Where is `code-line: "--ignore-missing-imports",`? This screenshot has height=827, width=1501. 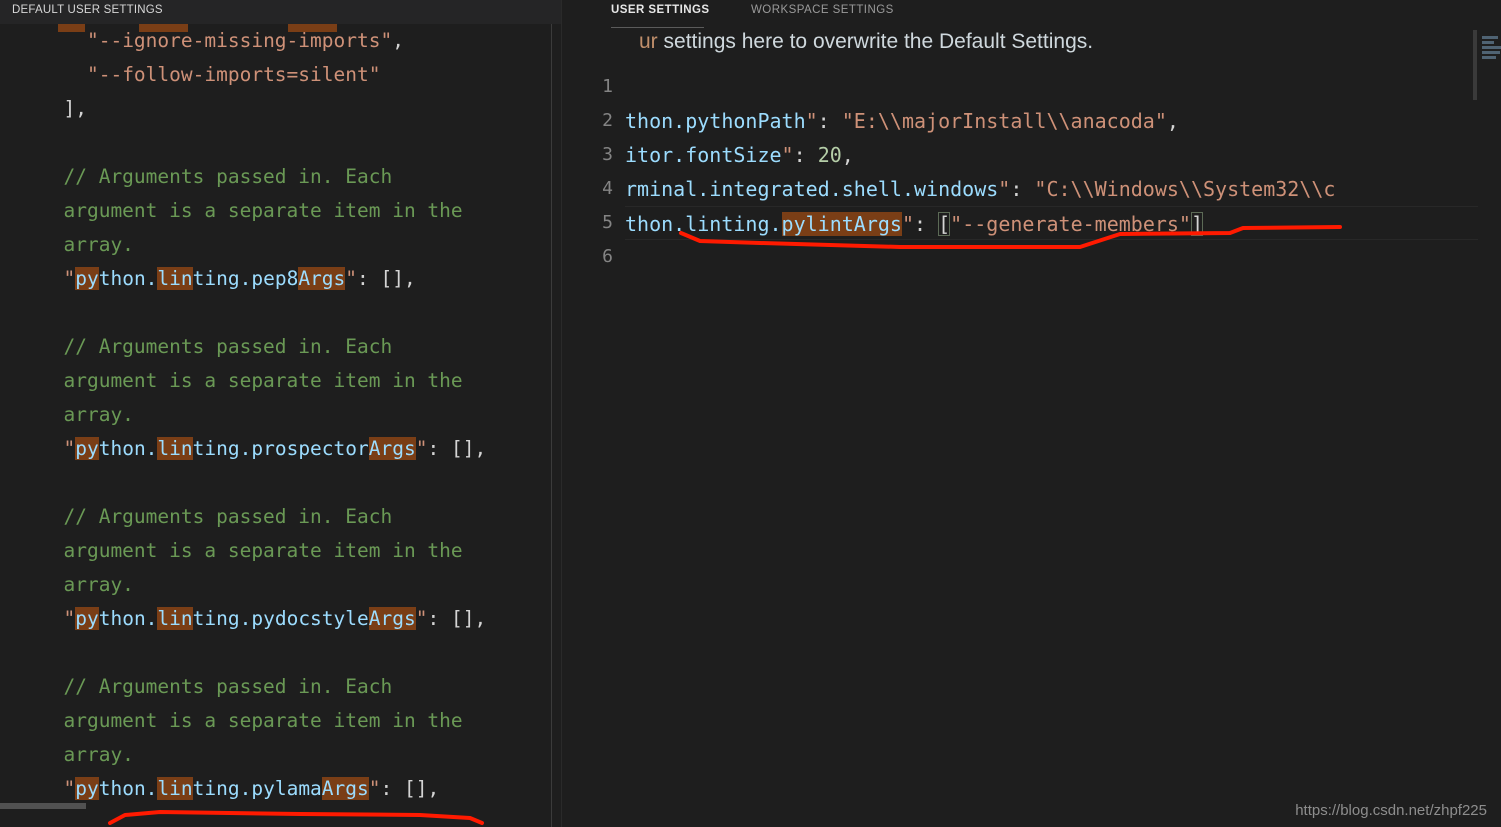
code-line: "--ignore-missing-imports", is located at coordinates (274, 41).